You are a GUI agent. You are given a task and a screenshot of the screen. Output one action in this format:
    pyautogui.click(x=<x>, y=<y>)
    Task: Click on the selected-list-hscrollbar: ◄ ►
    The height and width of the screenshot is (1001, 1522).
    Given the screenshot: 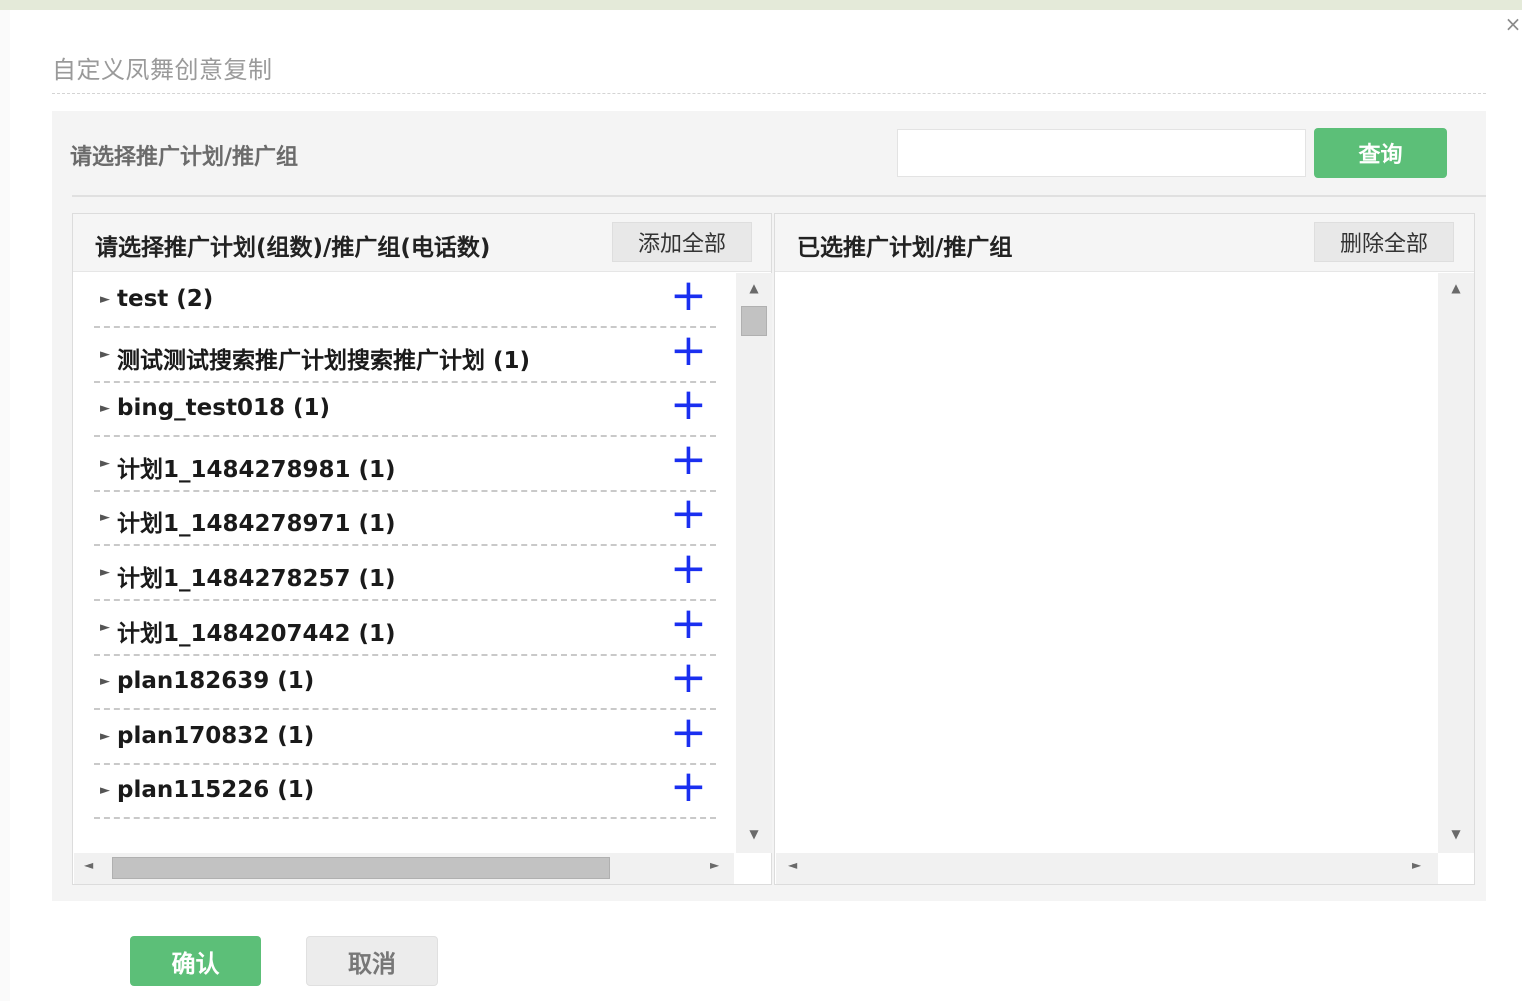 What is the action you would take?
    pyautogui.click(x=1107, y=868)
    